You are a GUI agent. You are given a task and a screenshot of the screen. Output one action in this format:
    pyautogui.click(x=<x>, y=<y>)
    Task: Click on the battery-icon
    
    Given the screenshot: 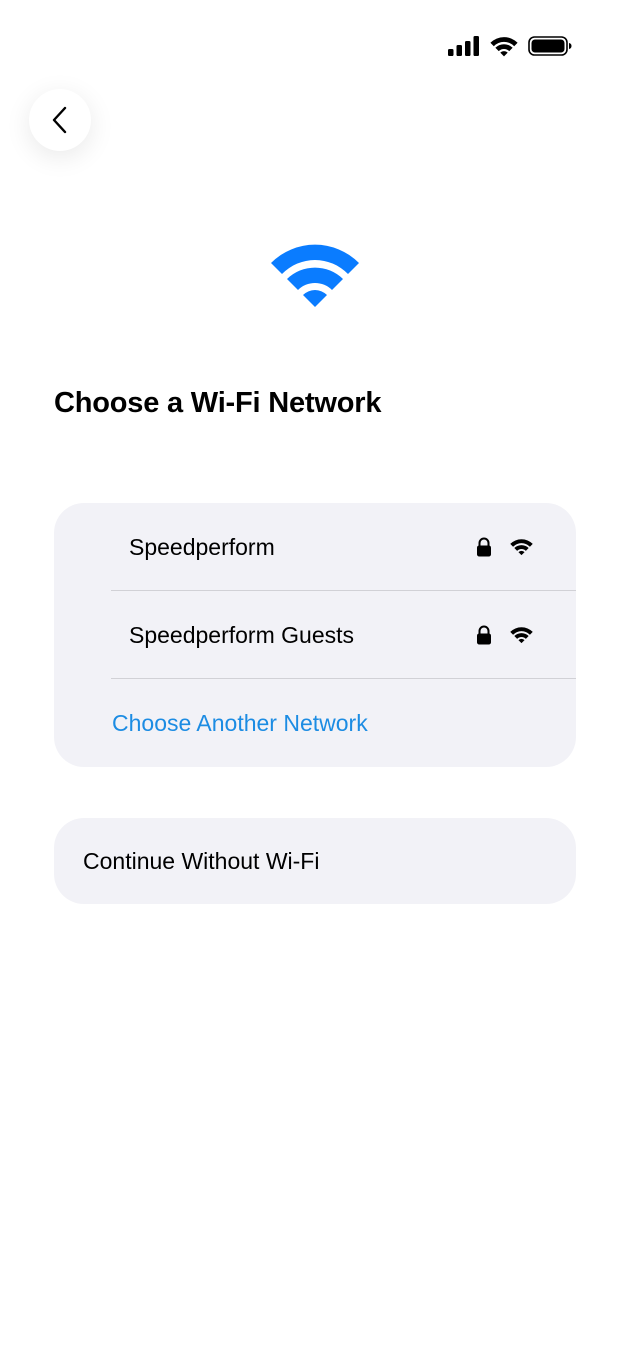 What is the action you would take?
    pyautogui.click(x=550, y=46)
    